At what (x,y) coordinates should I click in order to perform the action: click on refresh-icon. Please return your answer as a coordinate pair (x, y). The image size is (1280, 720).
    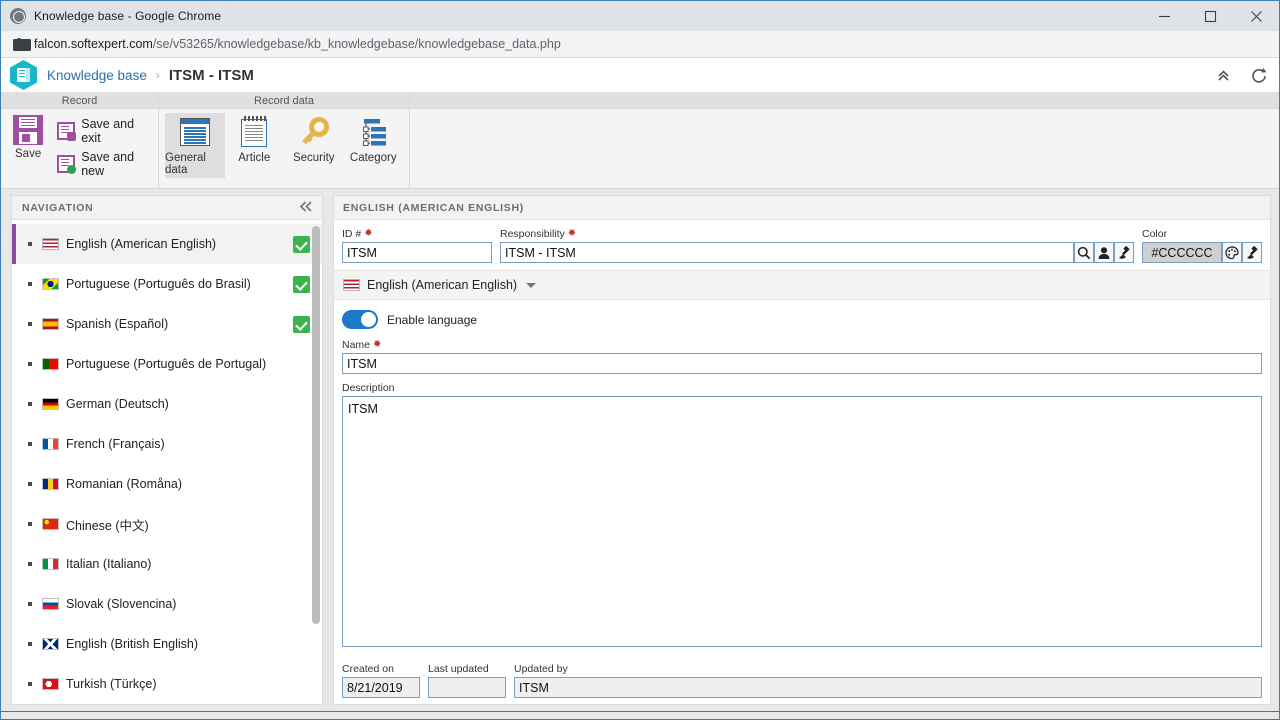
    Looking at the image, I should click on (1259, 76).